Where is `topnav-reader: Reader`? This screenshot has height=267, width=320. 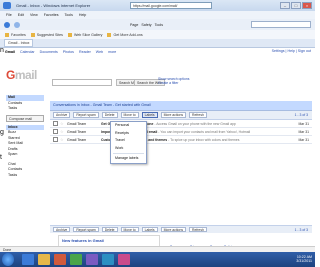
topnav-reader: Reader is located at coordinates (85, 52).